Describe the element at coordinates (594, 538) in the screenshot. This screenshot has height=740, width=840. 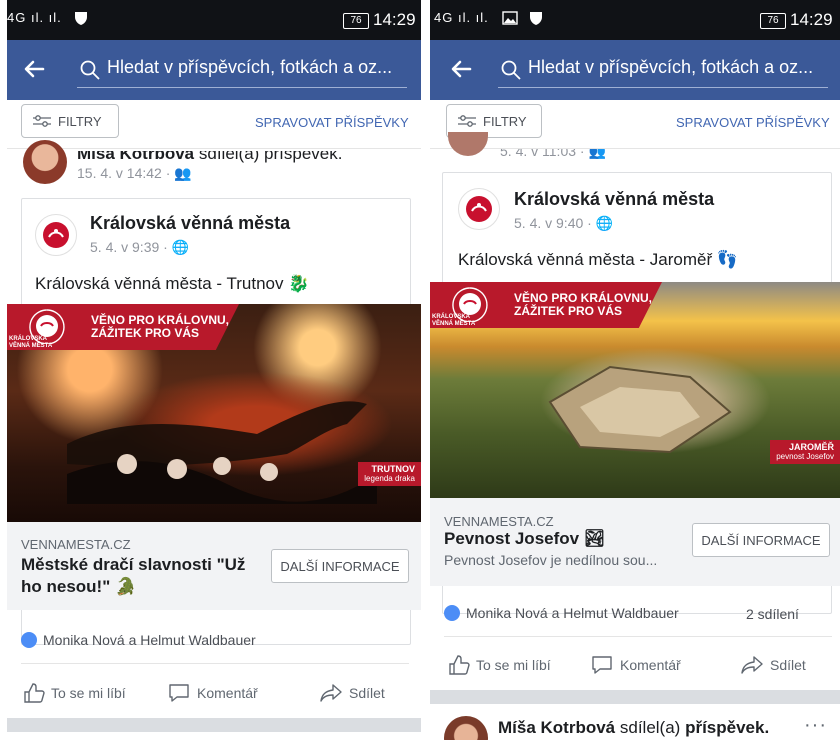
I see `landscape-emoji-icon: 🏞` at that location.